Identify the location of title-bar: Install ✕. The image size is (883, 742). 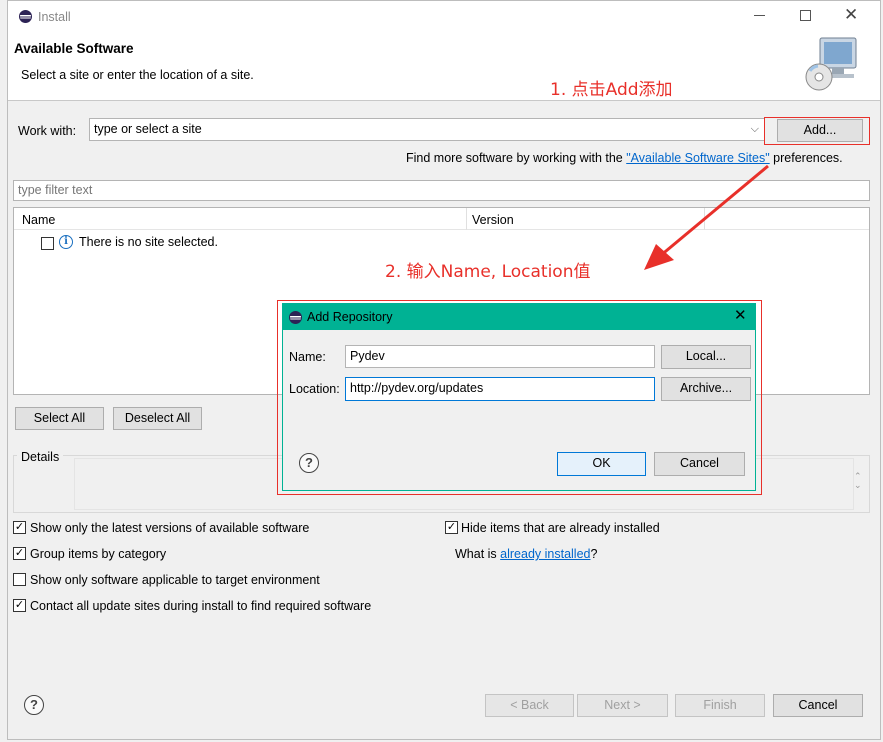
(444, 16).